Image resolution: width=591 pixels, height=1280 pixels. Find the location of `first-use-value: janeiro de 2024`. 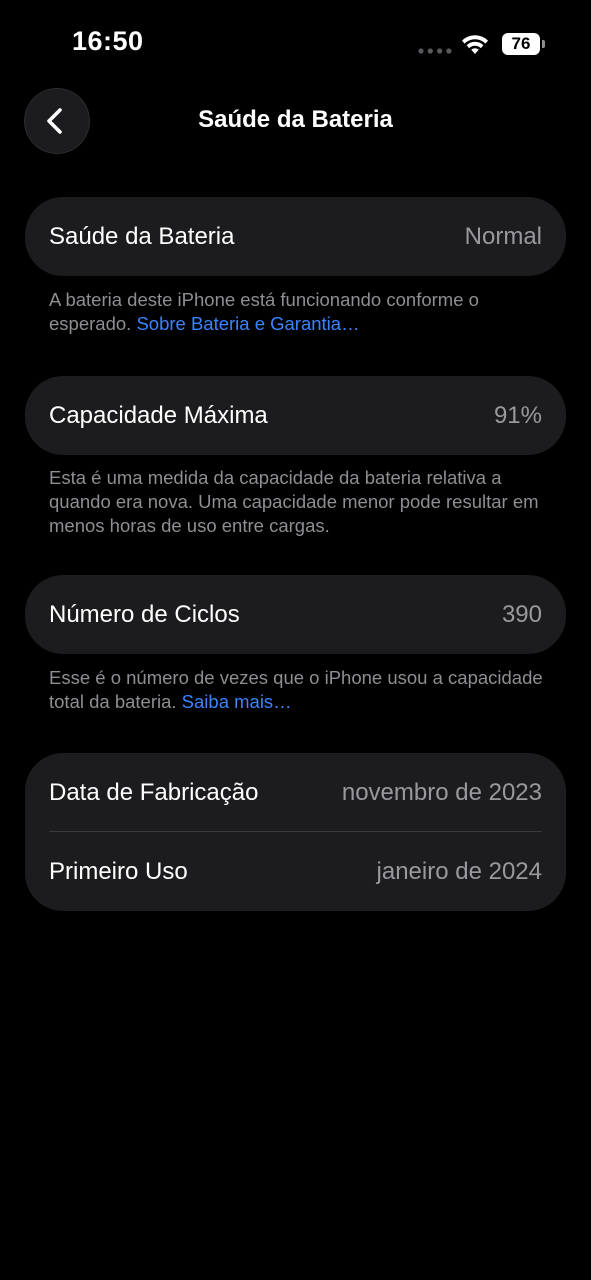

first-use-value: janeiro de 2024 is located at coordinates (459, 871).